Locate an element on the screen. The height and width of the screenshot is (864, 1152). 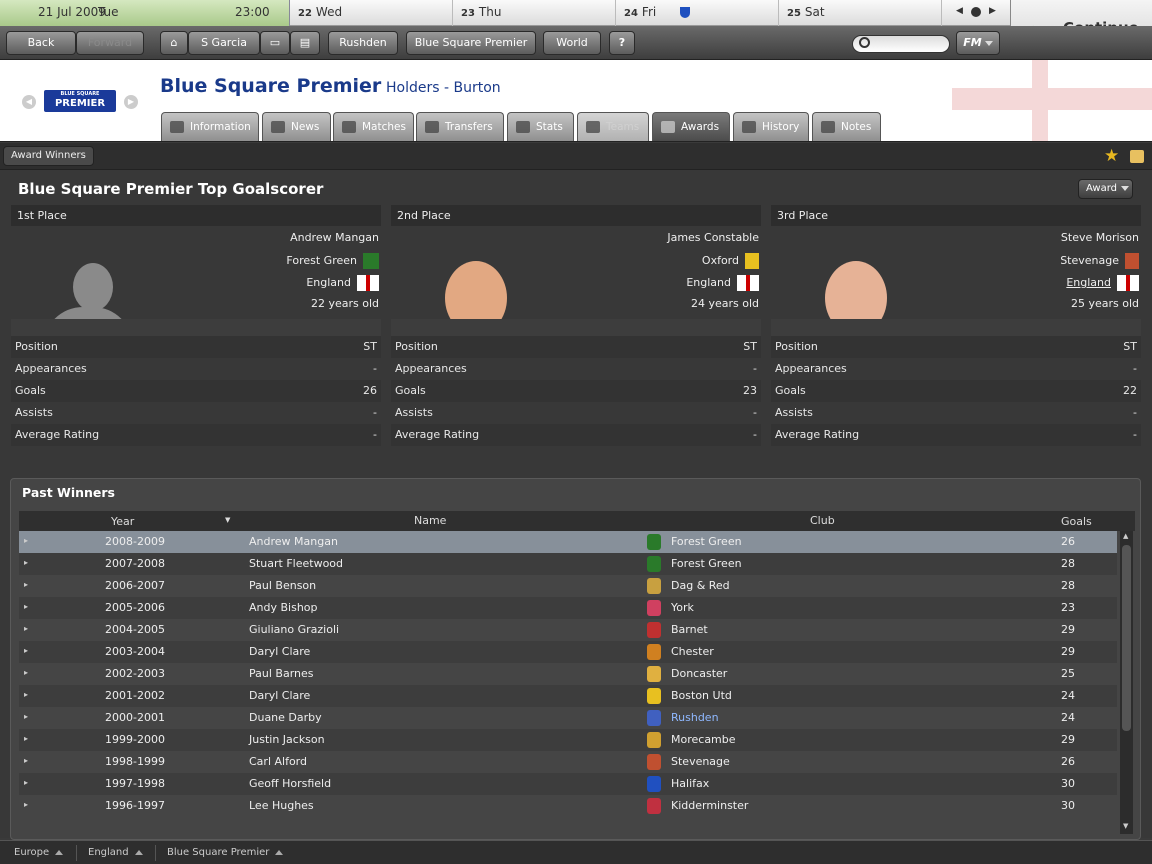
cell-club: Boston Utd is located at coordinates (701, 695).